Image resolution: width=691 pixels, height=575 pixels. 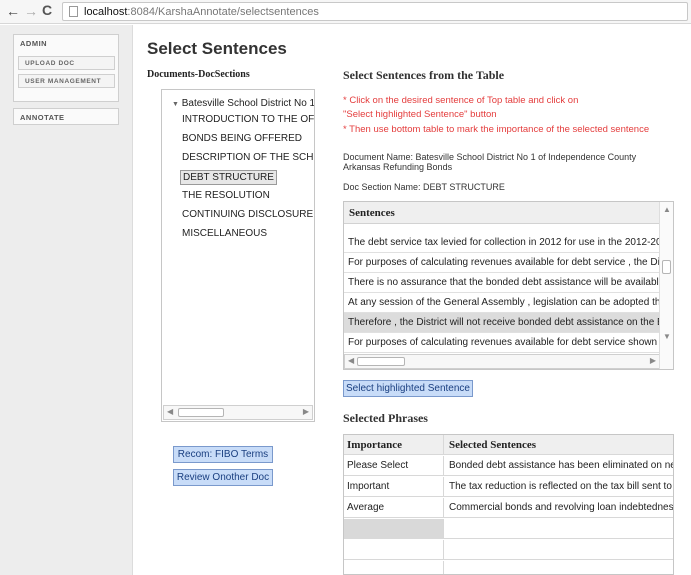 I want to click on importance-header: Importance, so click(x=394, y=445).